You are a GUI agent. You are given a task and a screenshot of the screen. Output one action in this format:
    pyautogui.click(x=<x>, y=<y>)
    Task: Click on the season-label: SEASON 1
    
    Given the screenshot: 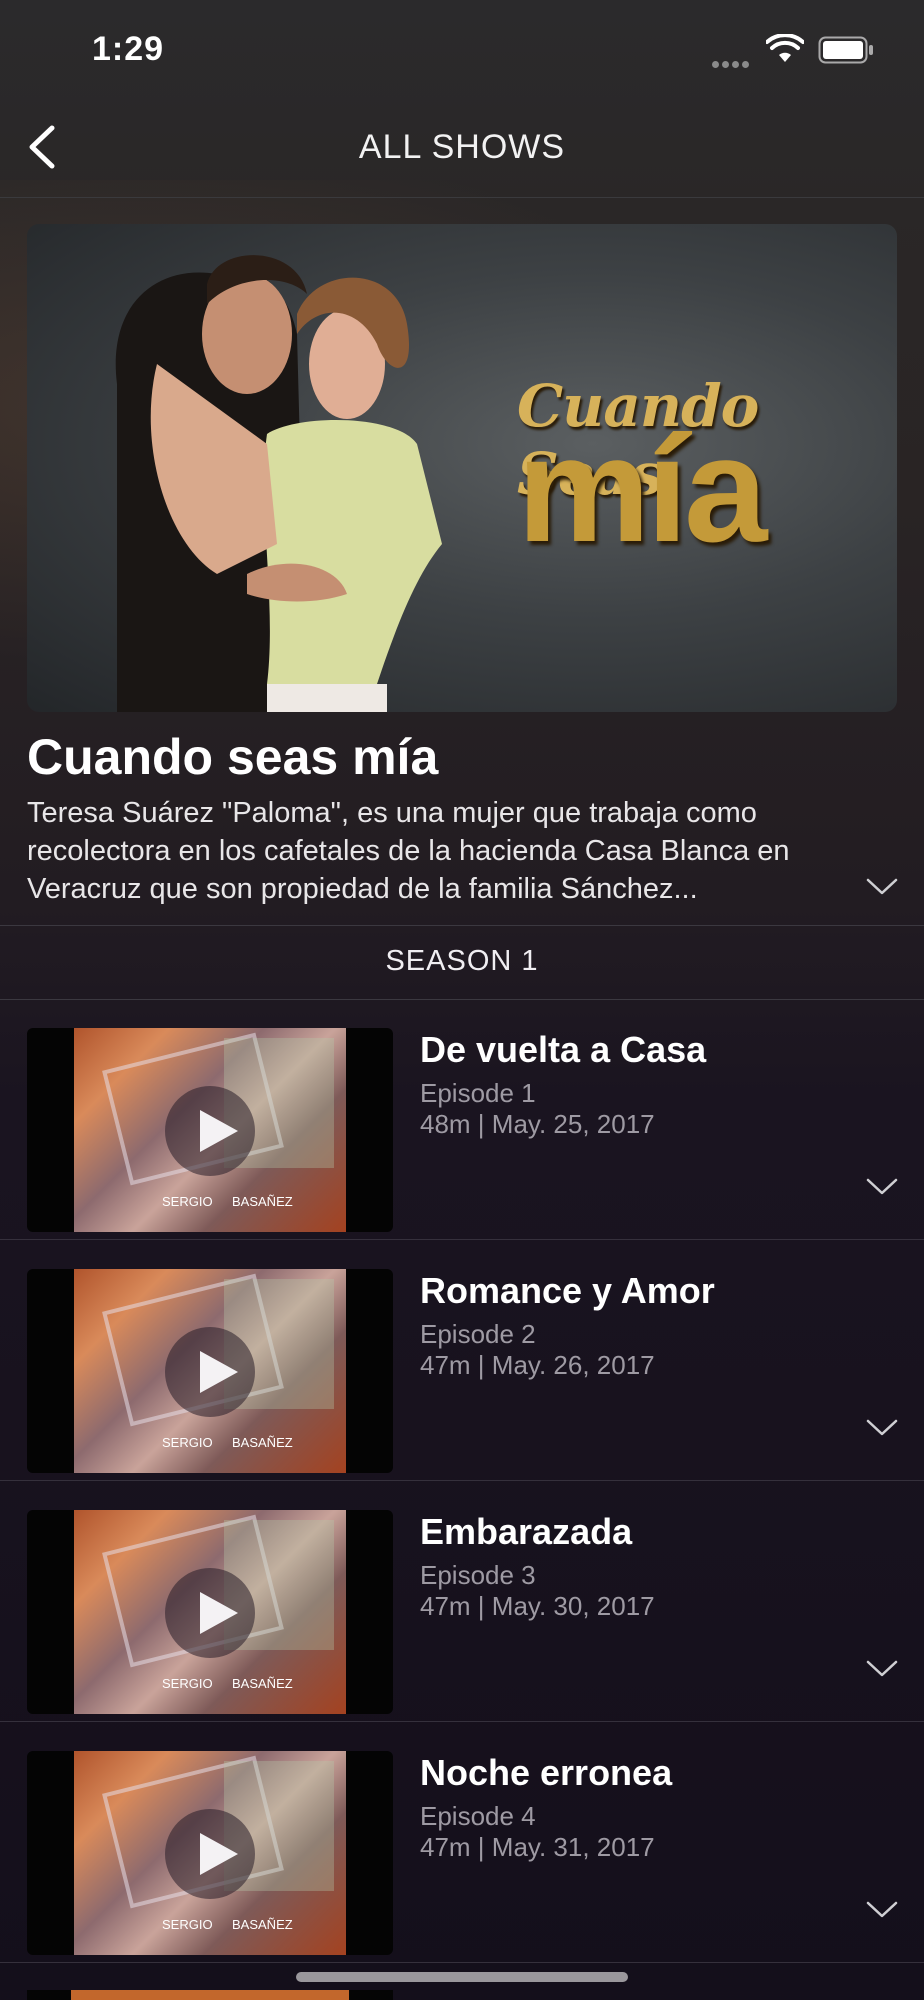 What is the action you would take?
    pyautogui.click(x=462, y=961)
    